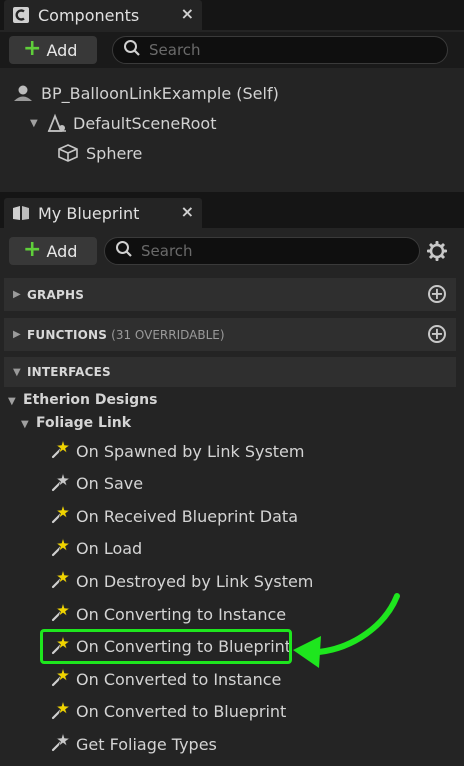 This screenshot has width=464, height=766. What do you see at coordinates (21, 213) in the screenshot?
I see `book-icon` at bounding box center [21, 213].